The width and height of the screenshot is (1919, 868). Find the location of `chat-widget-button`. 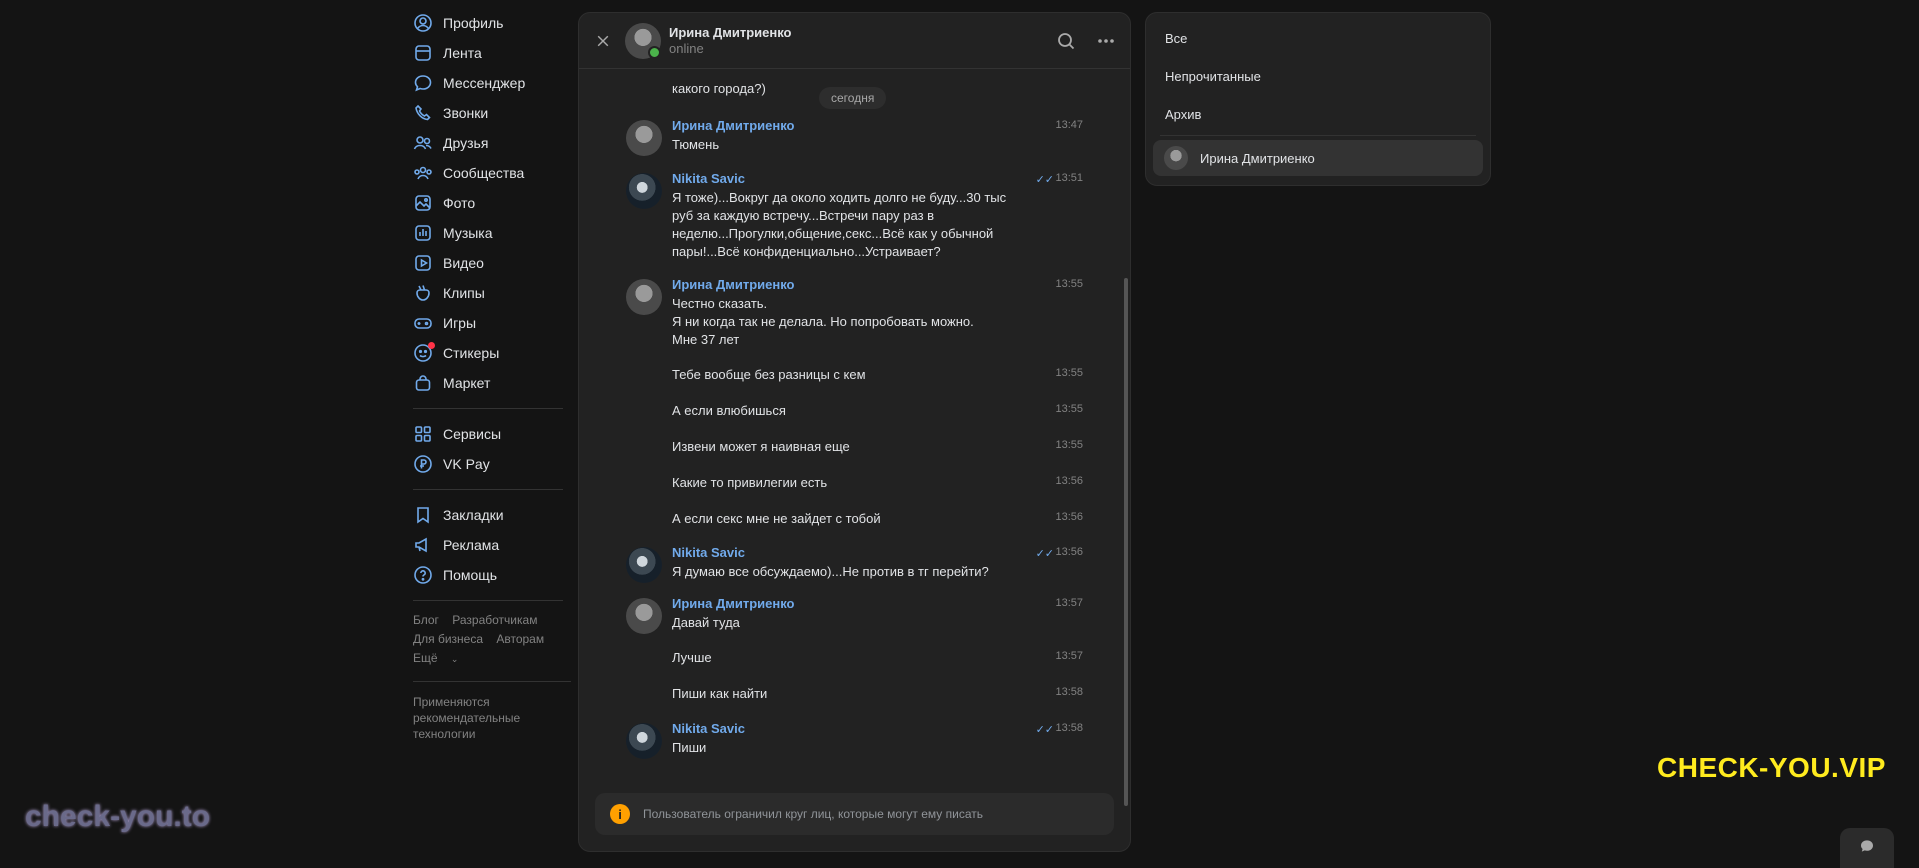

chat-widget-button is located at coordinates (1867, 848).